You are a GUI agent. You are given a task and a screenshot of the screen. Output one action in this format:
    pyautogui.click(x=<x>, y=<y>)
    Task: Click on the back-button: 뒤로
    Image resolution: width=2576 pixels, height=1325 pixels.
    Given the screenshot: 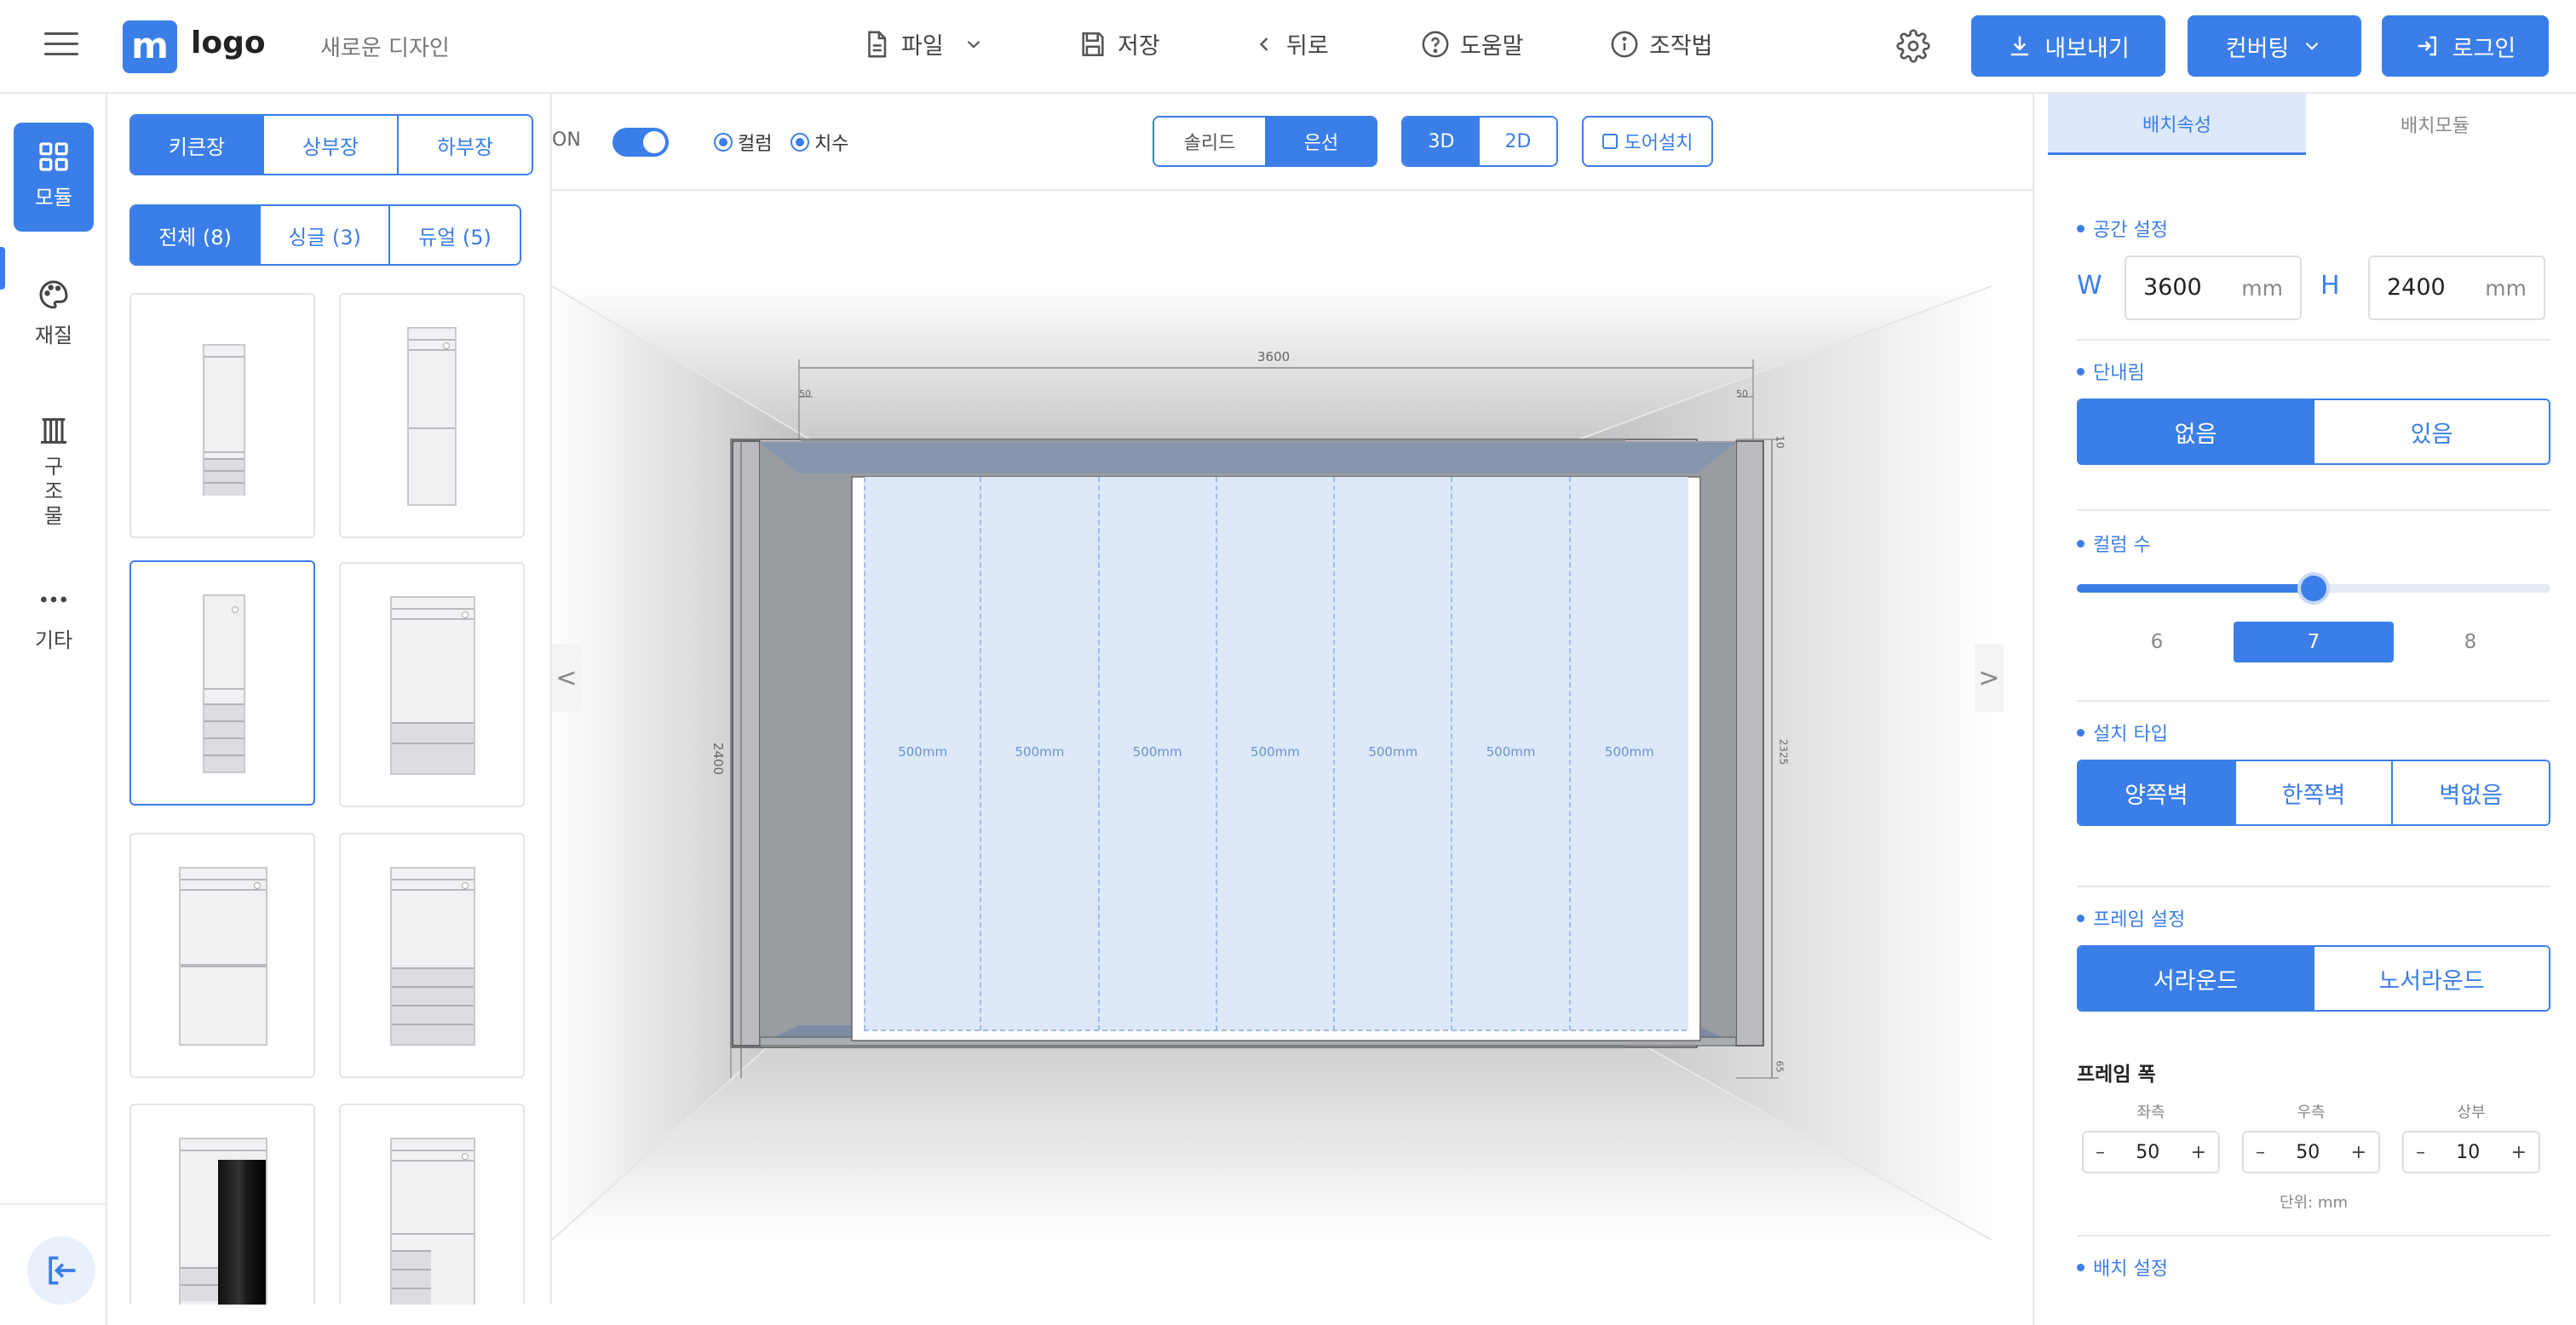 What is the action you would take?
    pyautogui.click(x=1290, y=43)
    